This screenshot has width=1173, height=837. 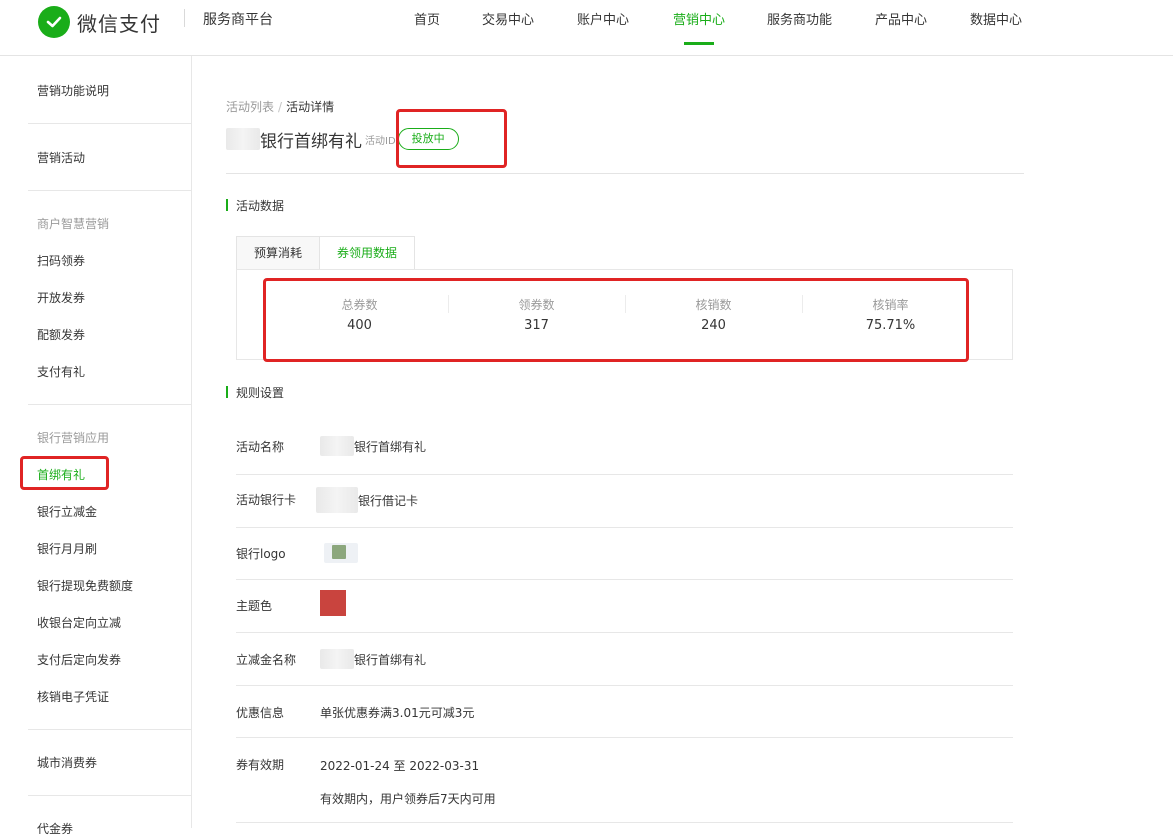 What do you see at coordinates (255, 392) in the screenshot?
I see `section-title-rules: 规则设置` at bounding box center [255, 392].